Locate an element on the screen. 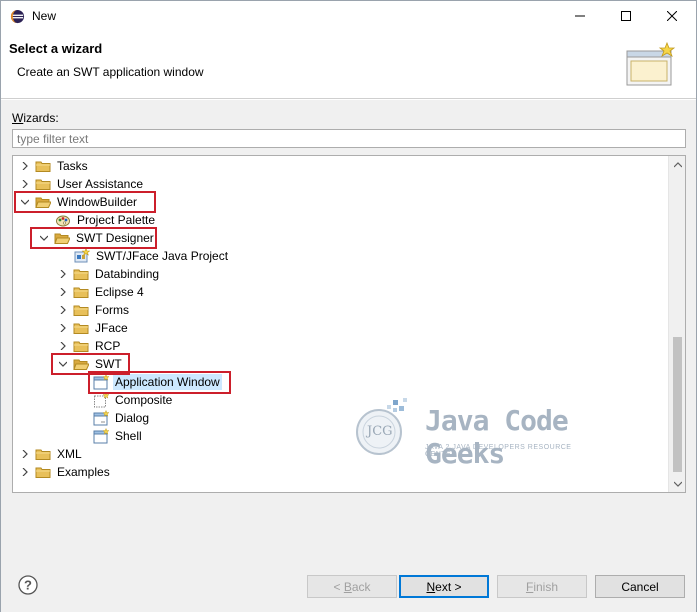 The height and width of the screenshot is (612, 697). tree-item-forms: Forms is located at coordinates (94, 310).